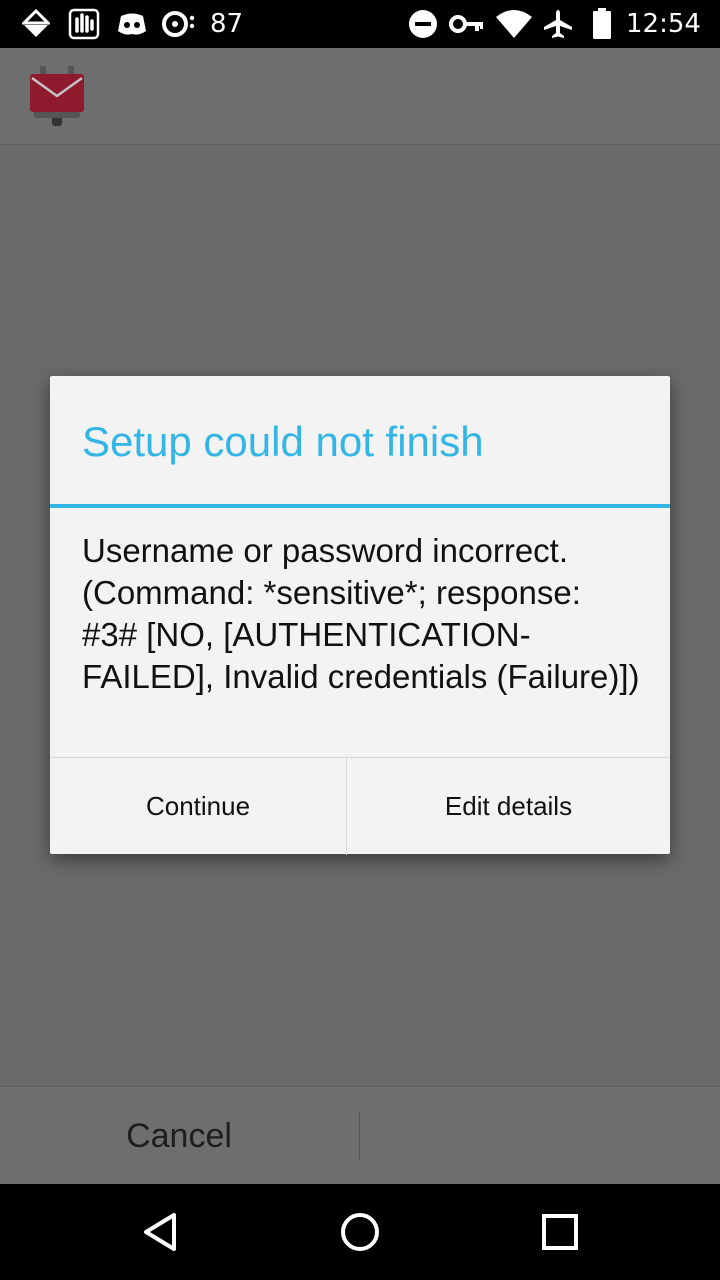  I want to click on navigation-bar, so click(360, 1232).